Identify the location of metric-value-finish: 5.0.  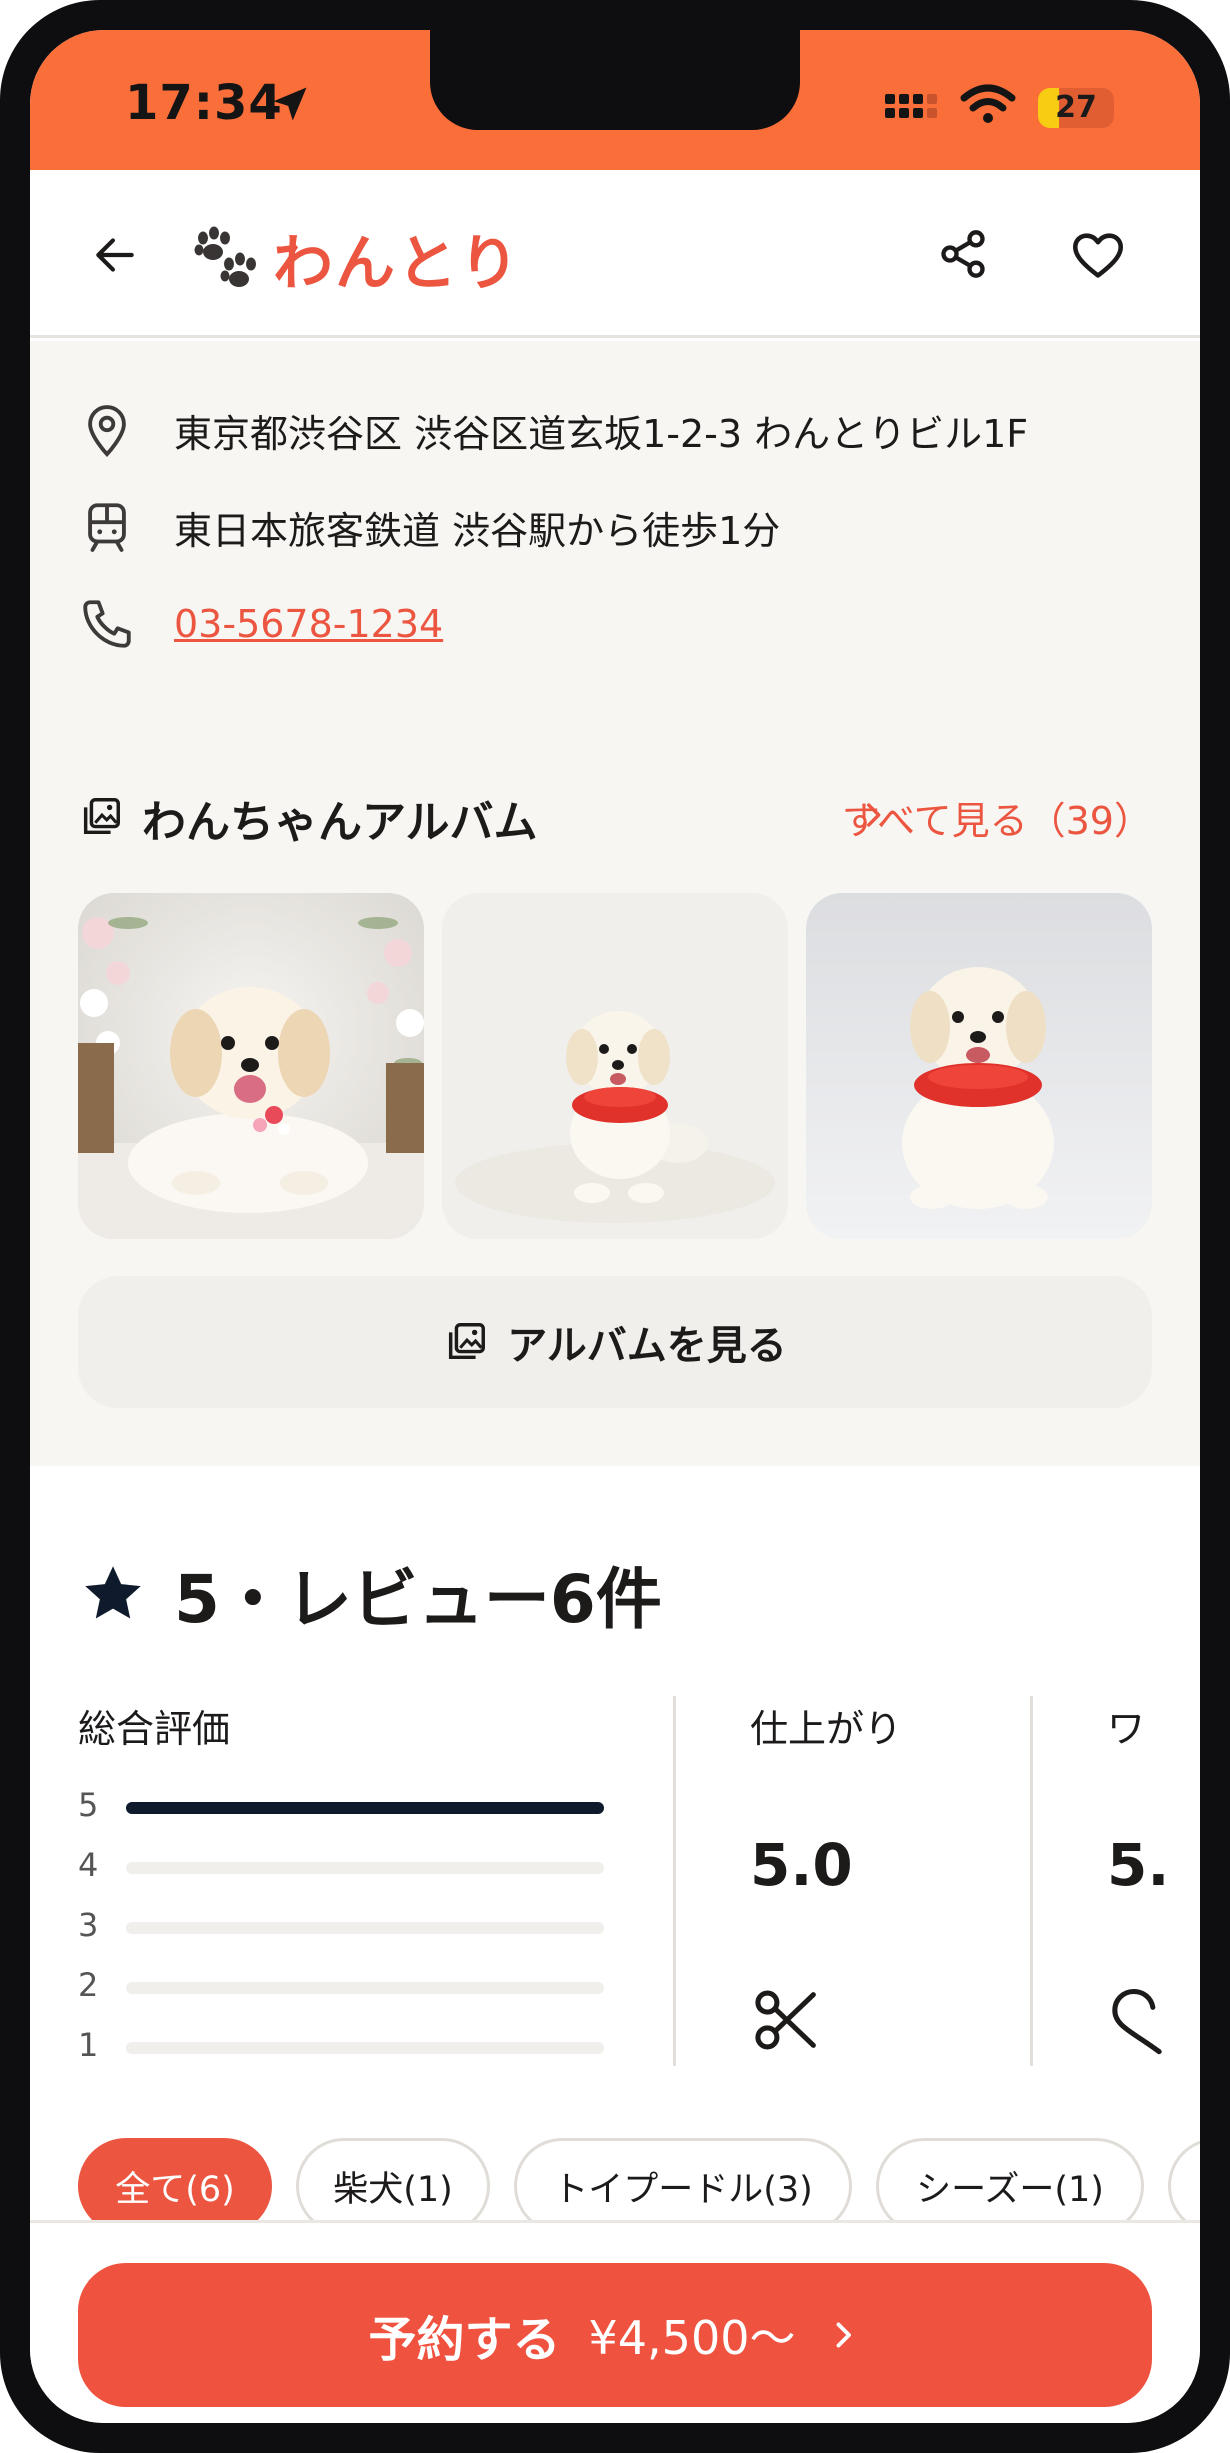
(801, 1865).